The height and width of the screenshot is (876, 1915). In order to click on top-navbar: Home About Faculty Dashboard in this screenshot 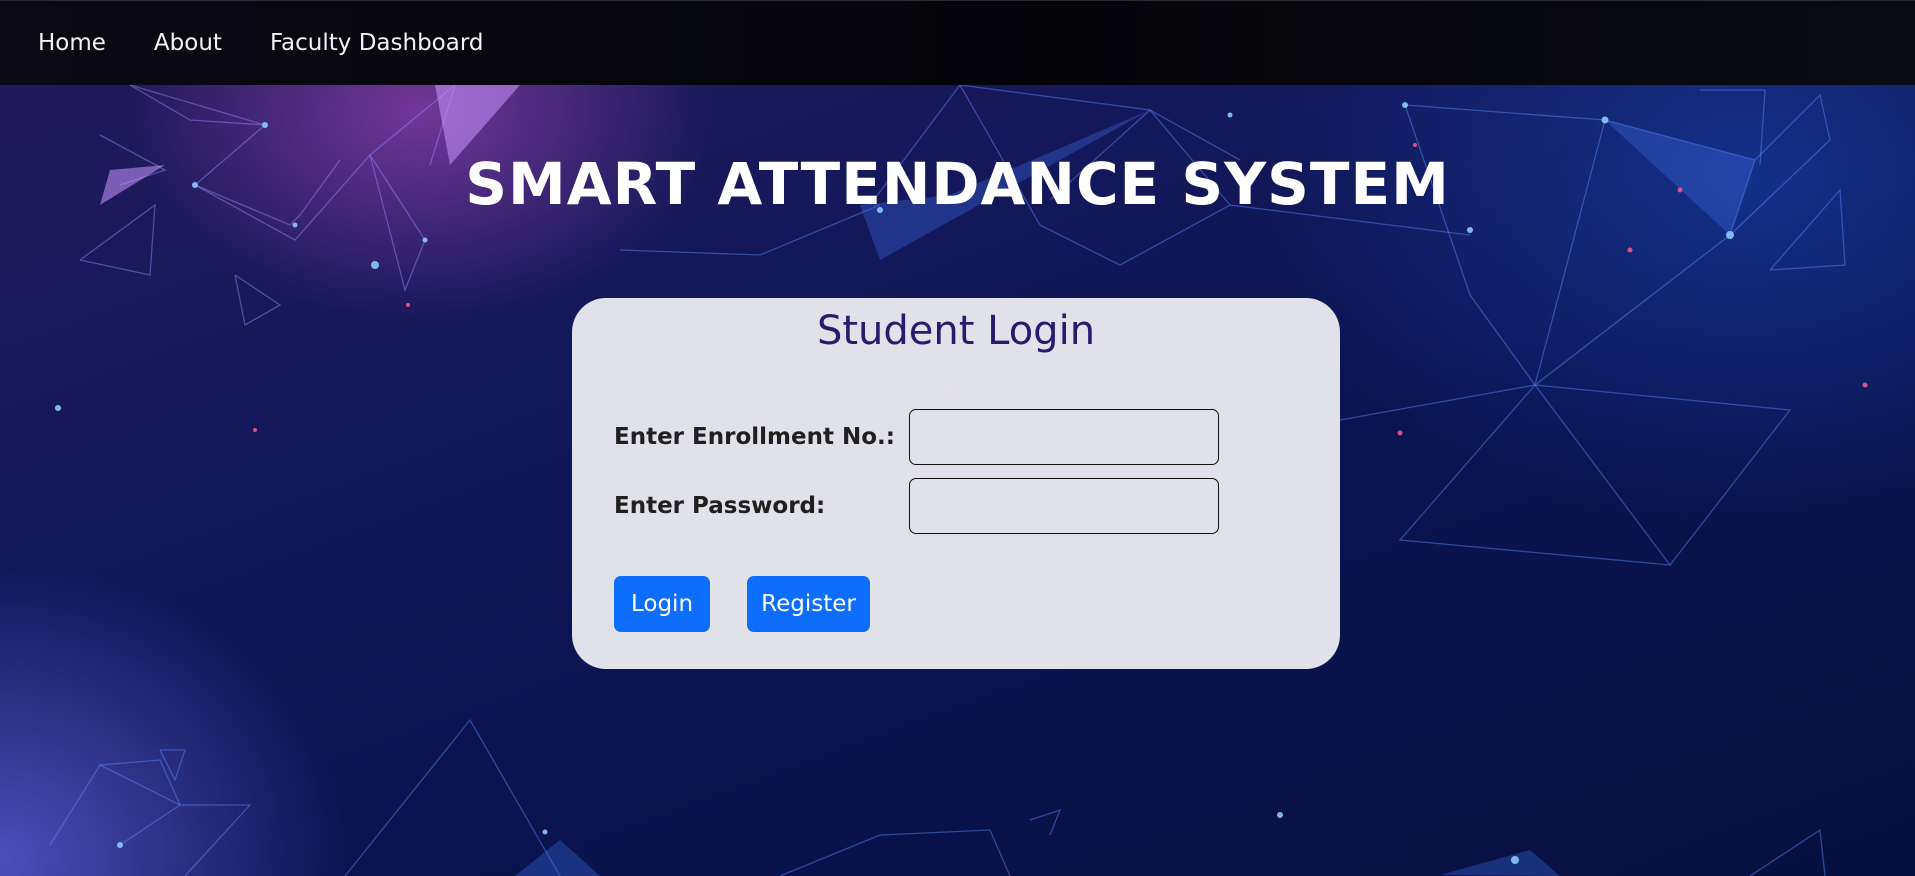, I will do `click(957, 42)`.